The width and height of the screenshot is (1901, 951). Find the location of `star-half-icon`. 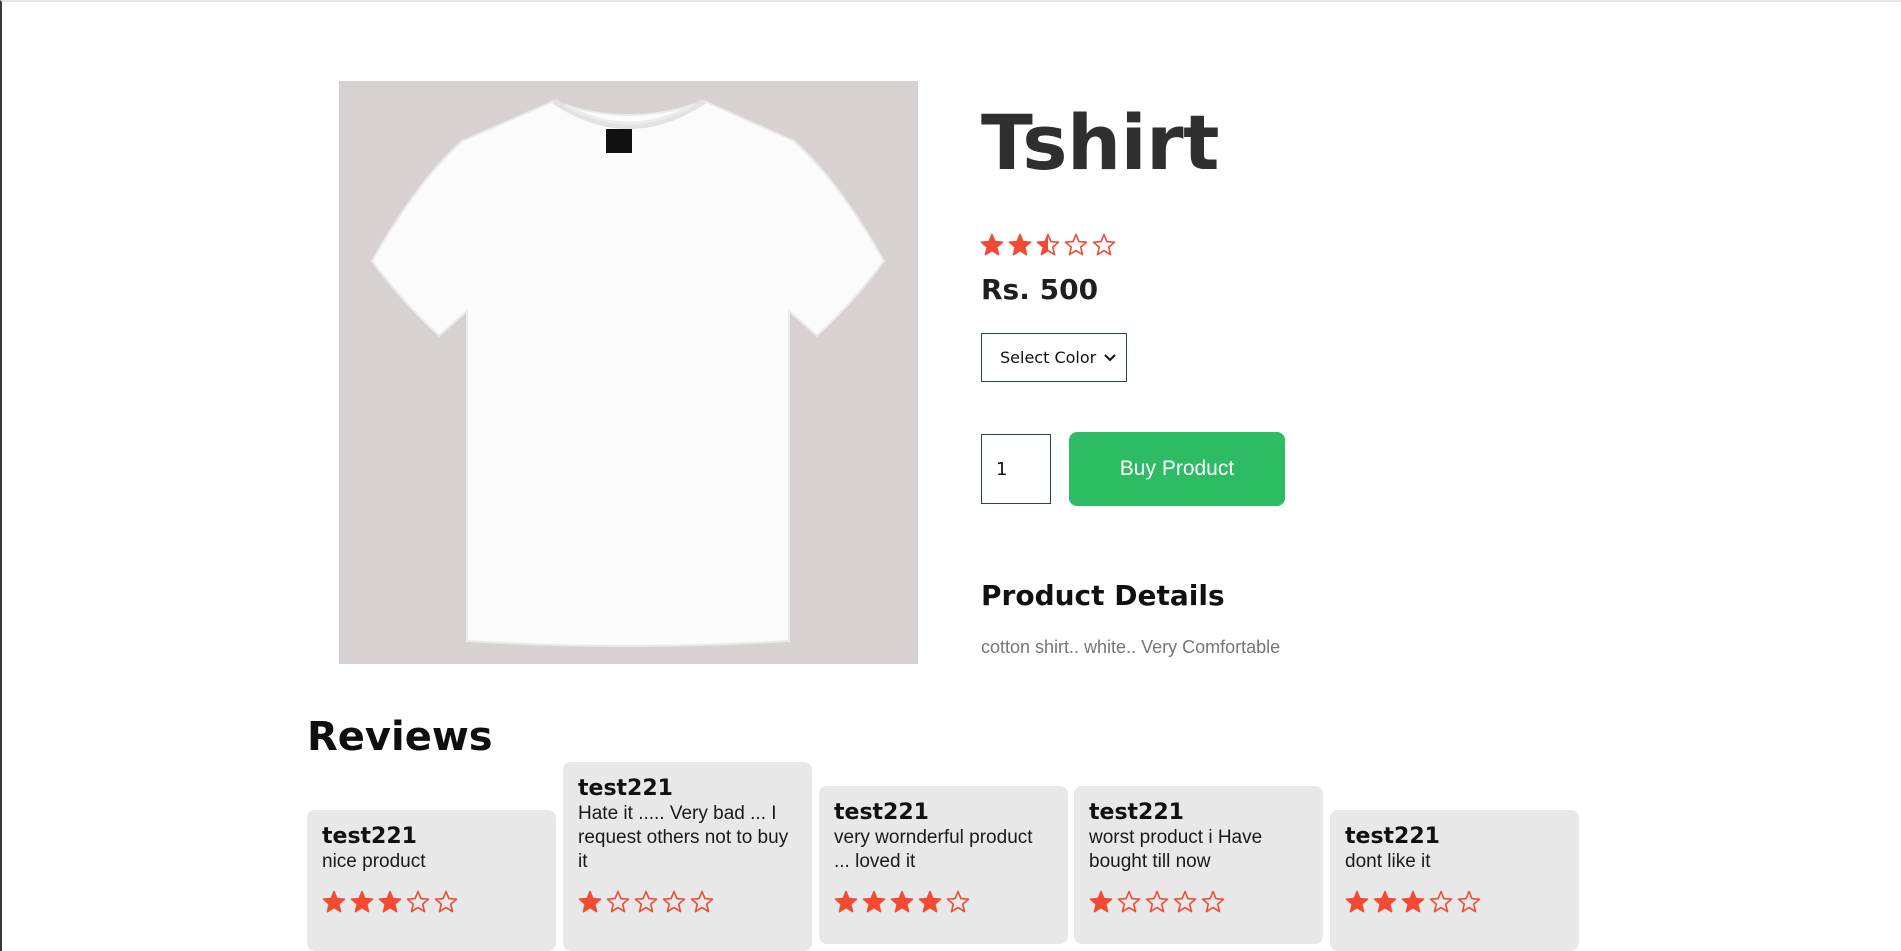

star-half-icon is located at coordinates (1048, 244).